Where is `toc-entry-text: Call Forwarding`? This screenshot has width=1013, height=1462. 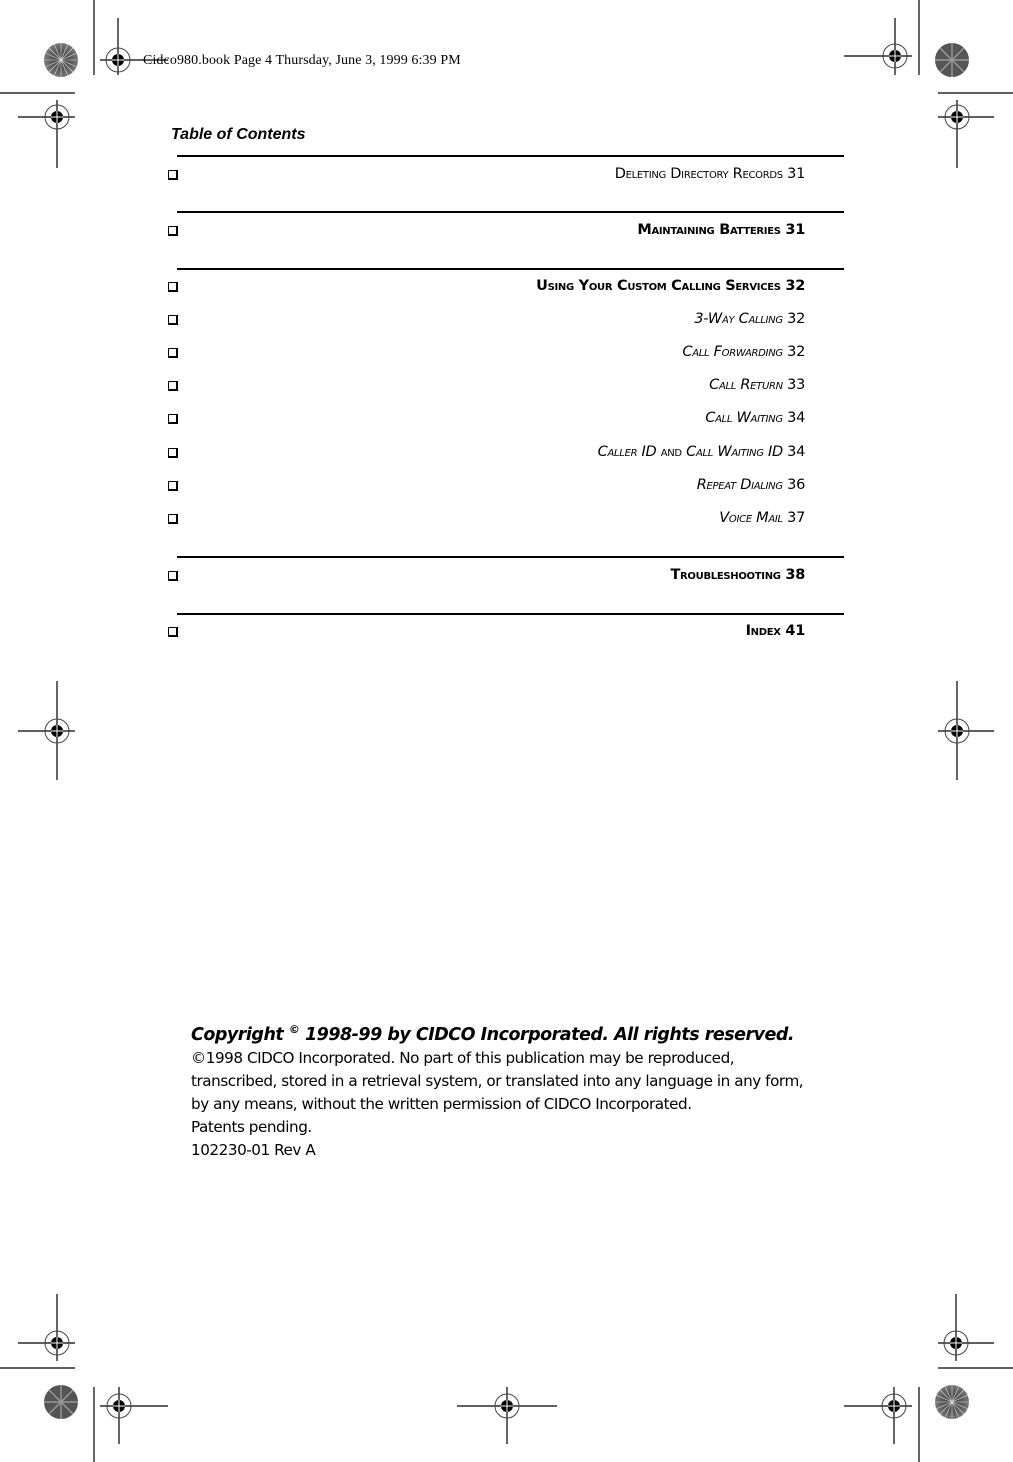
toc-entry-text: Call Forwarding is located at coordinates (732, 352).